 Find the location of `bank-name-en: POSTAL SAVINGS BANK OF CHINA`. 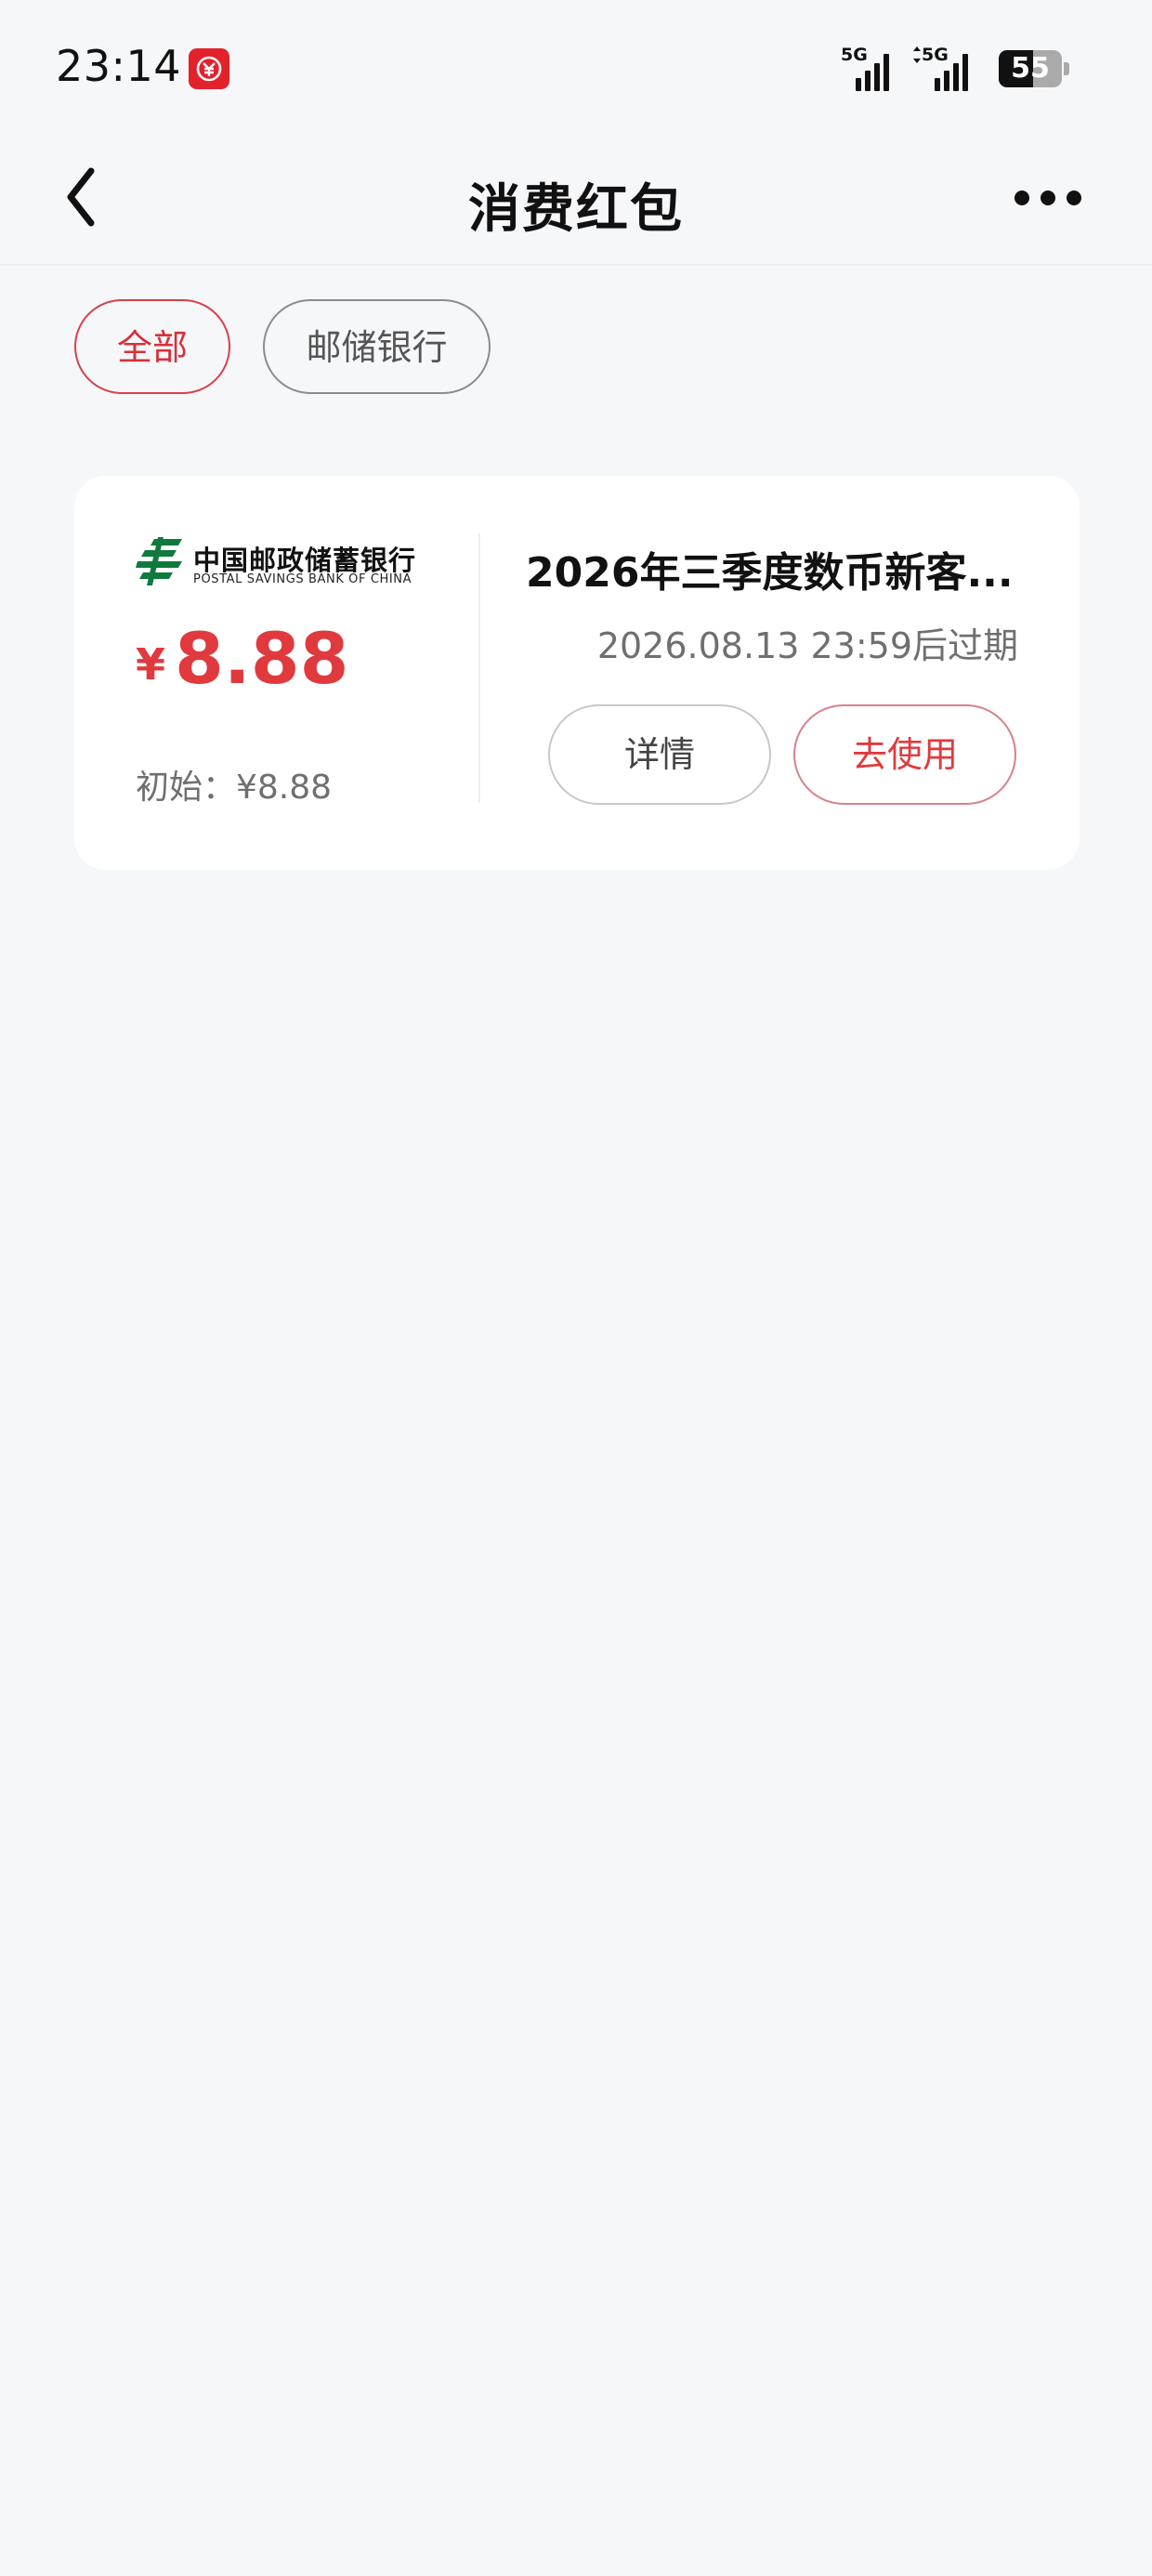

bank-name-en: POSTAL SAVINGS BANK OF CHINA is located at coordinates (302, 579).